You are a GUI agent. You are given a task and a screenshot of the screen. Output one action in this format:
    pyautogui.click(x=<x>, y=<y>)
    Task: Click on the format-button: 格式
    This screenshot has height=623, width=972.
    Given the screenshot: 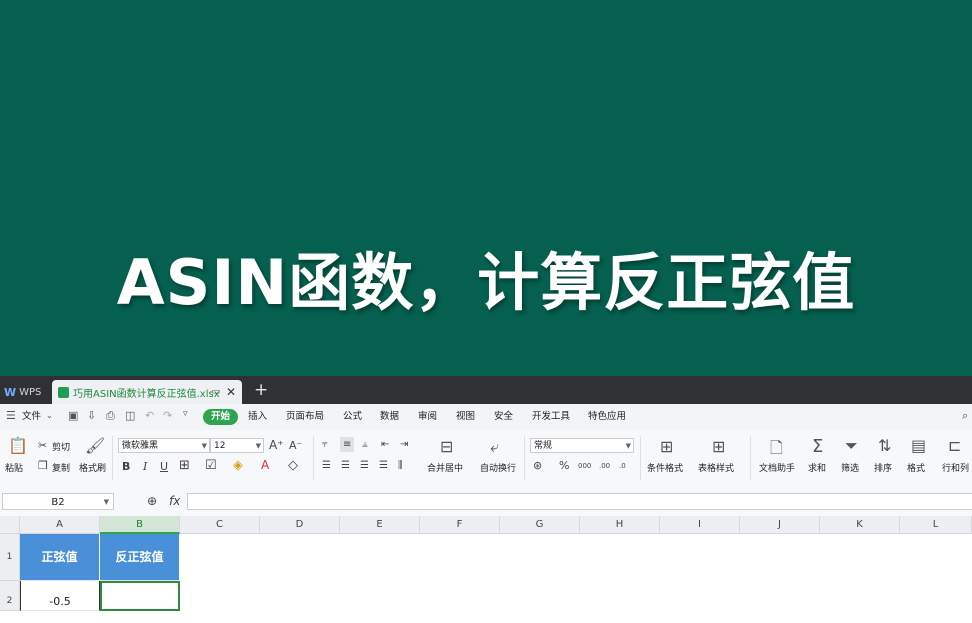 What is the action you would take?
    pyautogui.click(x=916, y=467)
    